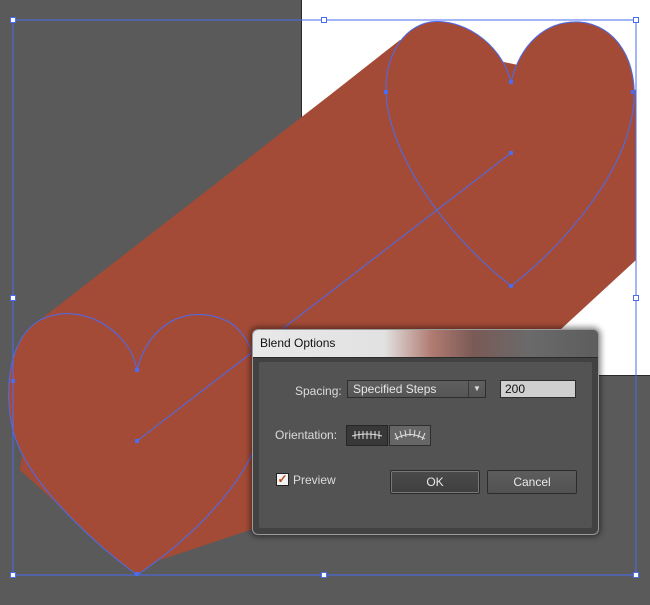 This screenshot has width=650, height=605. I want to click on spacing-dropdown: Specified Steps ▼, so click(416, 389).